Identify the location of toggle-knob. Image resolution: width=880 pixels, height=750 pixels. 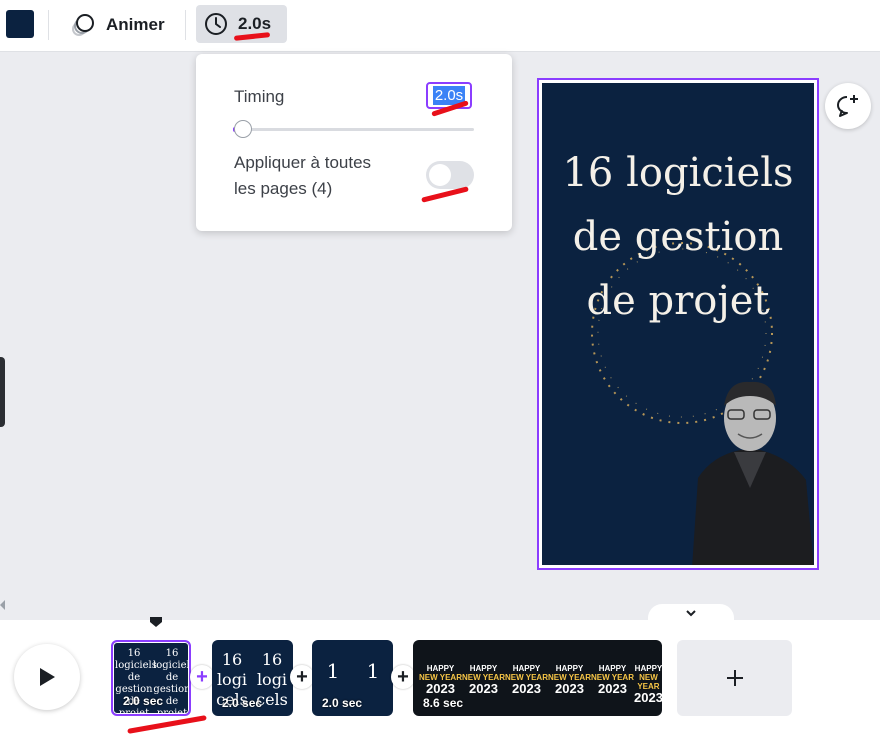
(440, 175).